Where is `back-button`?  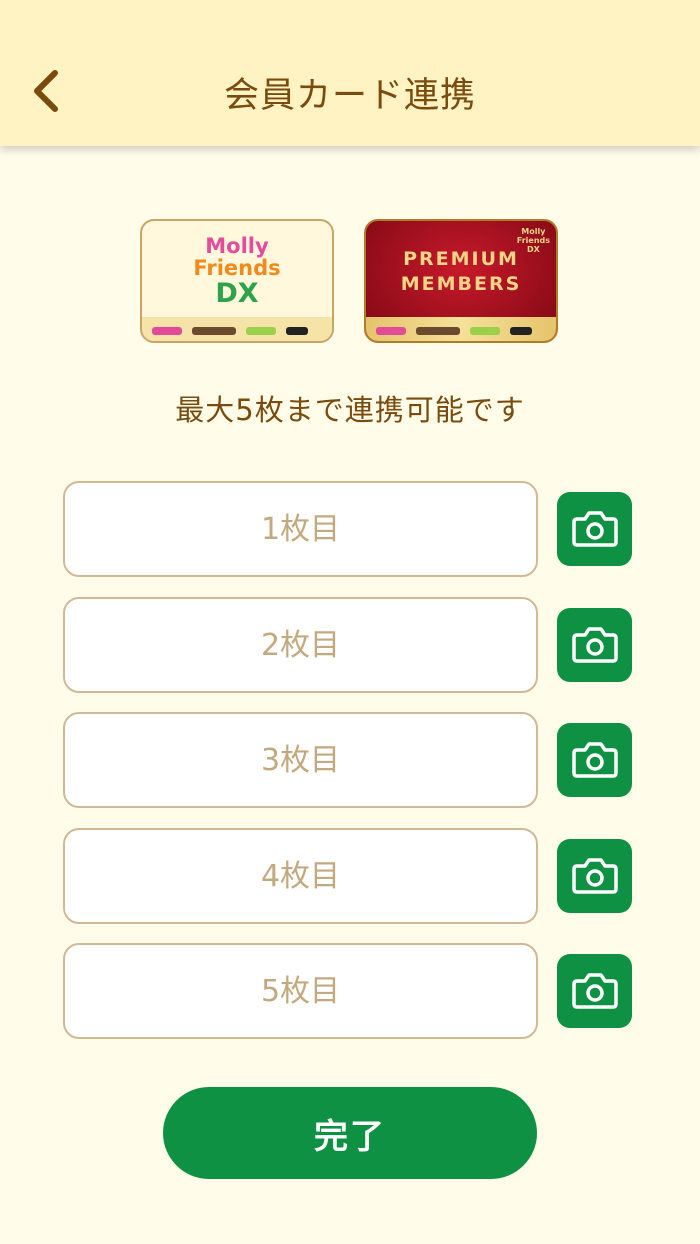 back-button is located at coordinates (46, 91).